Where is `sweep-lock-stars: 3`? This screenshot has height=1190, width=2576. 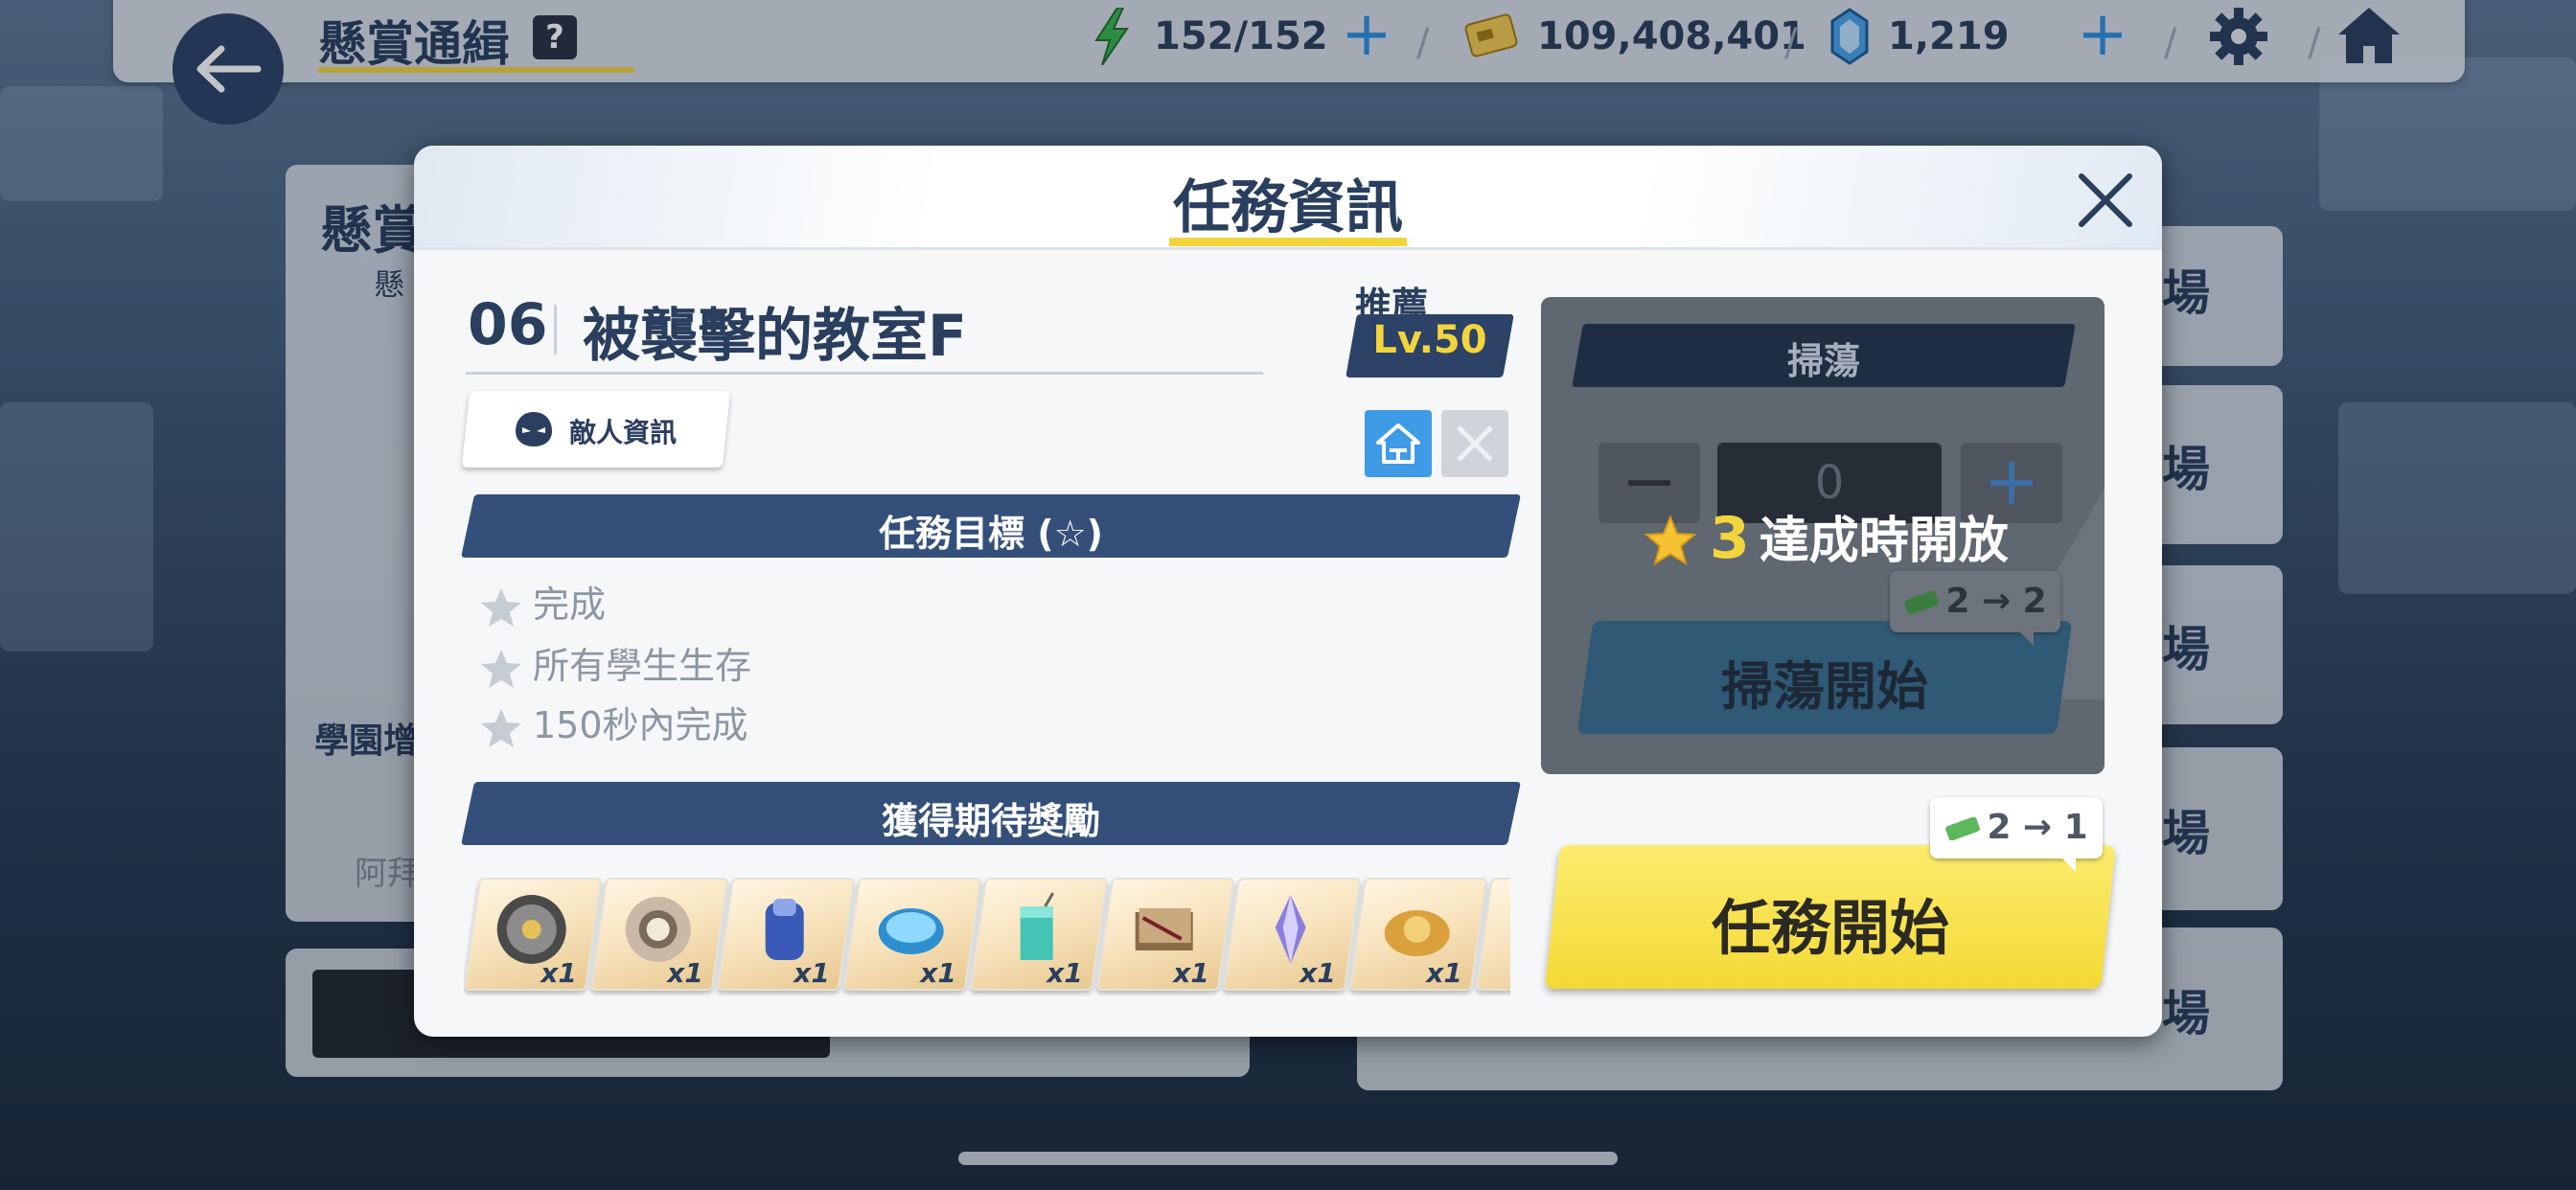
sweep-lock-stars: 3 is located at coordinates (1730, 539).